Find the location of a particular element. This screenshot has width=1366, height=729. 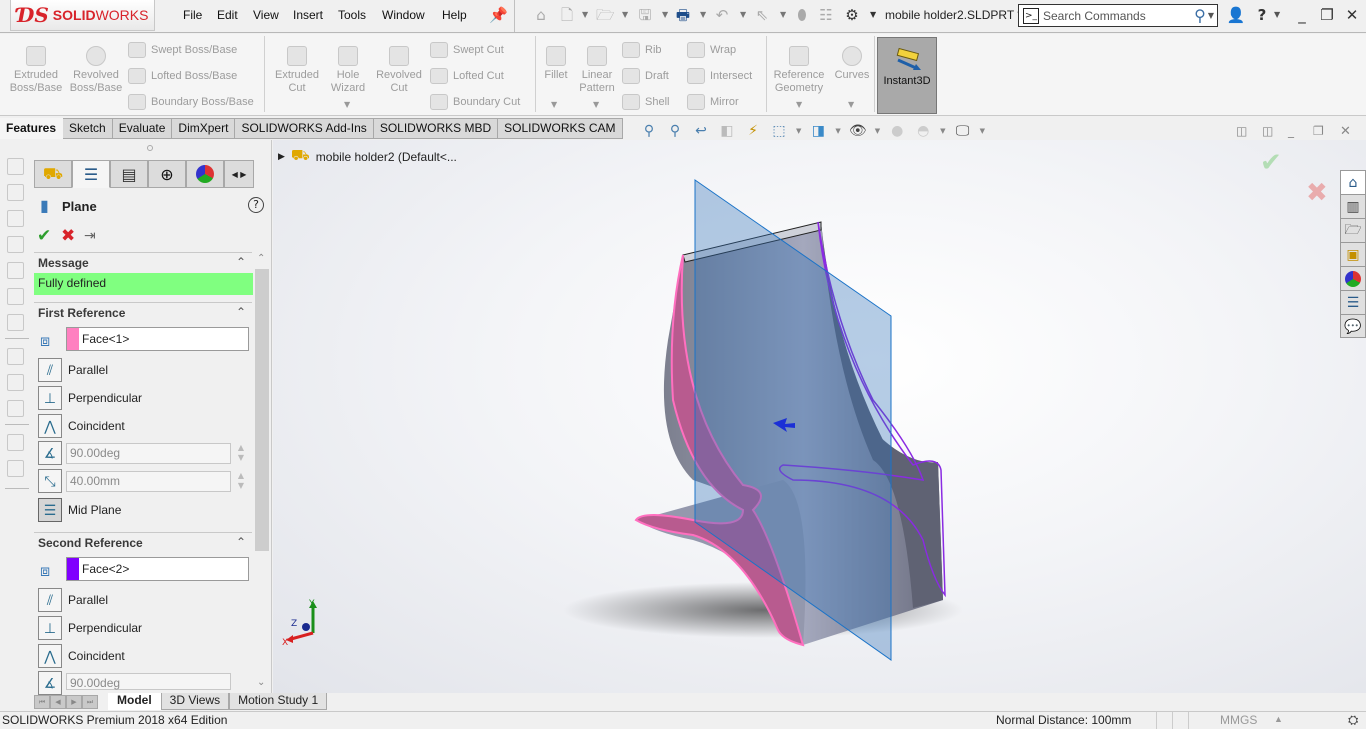

last-tab-icon: ⏭ is located at coordinates (90, 701).